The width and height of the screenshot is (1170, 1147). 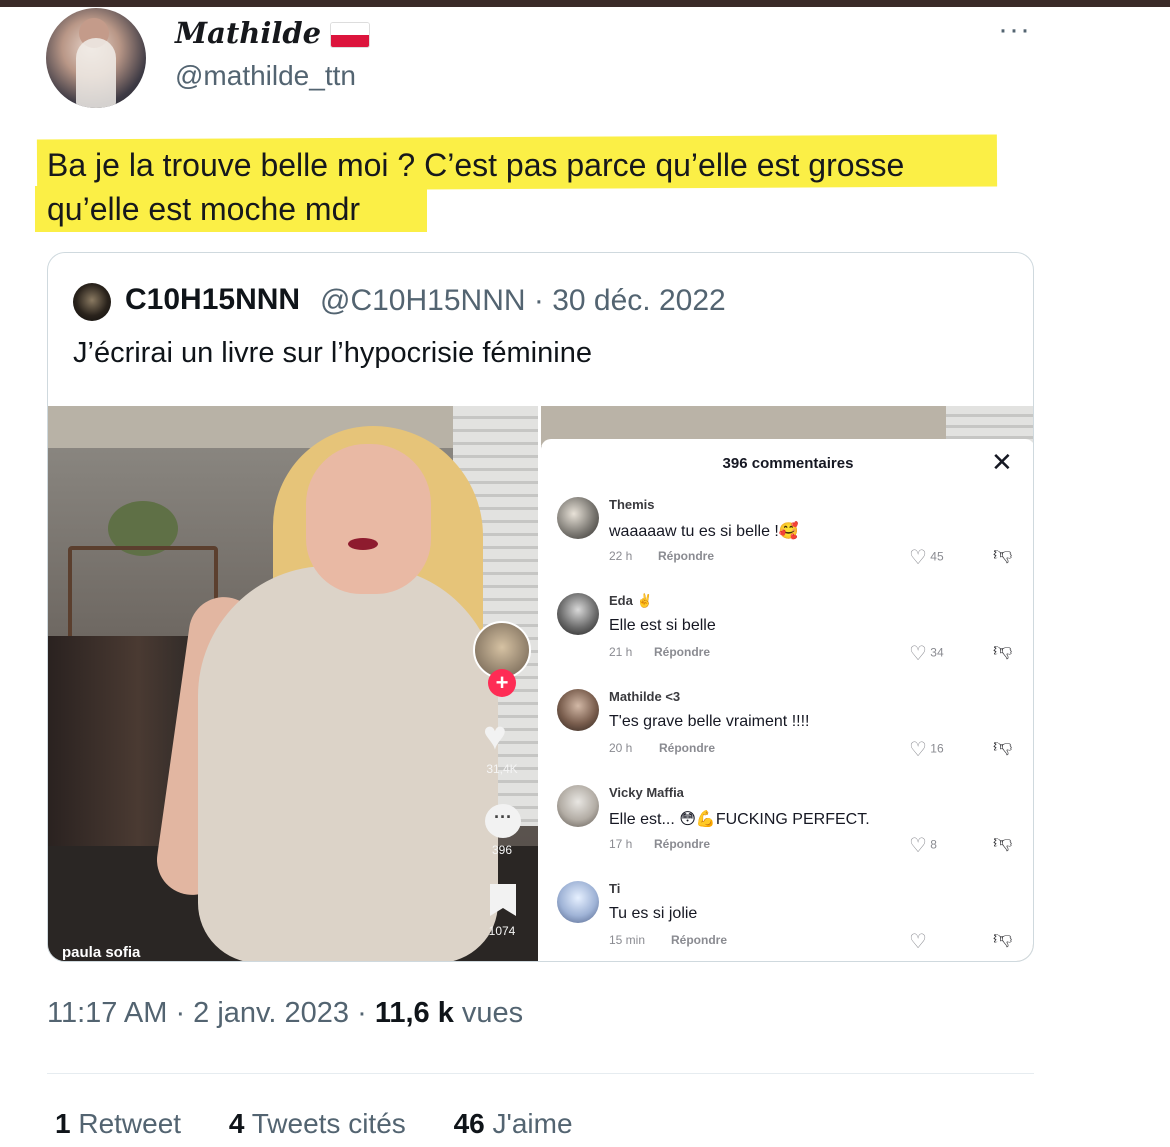 I want to click on quotes-label: Tweets cités, so click(x=328, y=1123).